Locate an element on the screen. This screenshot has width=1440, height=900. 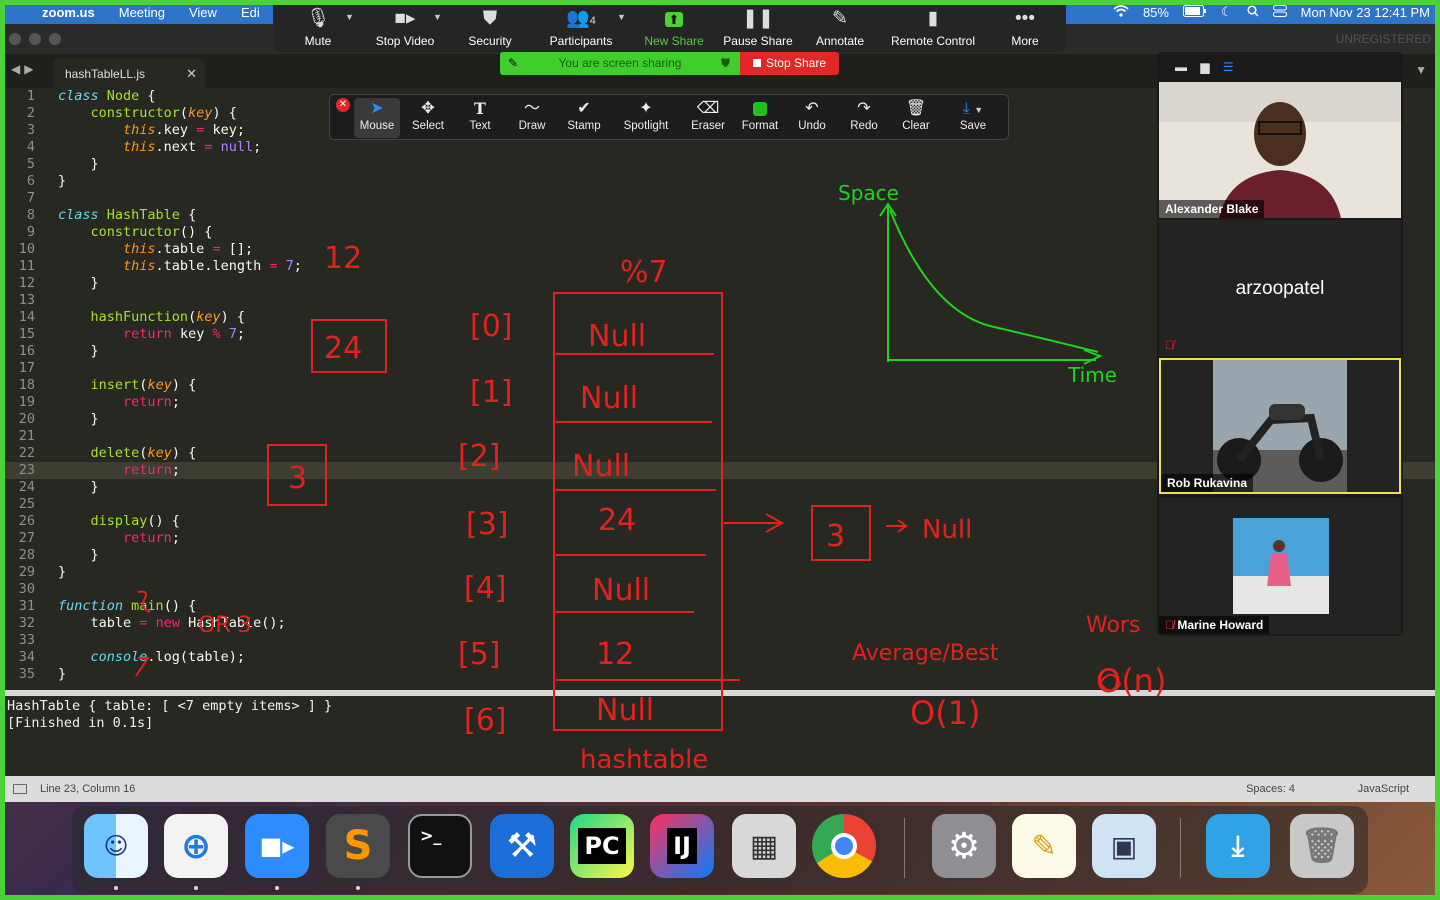
dock-system-preferences-icon: ⚙ is located at coordinates (964, 846).